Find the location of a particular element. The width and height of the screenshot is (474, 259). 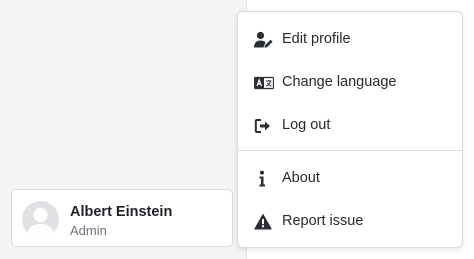

user-name: Albert Einstein is located at coordinates (121, 212).